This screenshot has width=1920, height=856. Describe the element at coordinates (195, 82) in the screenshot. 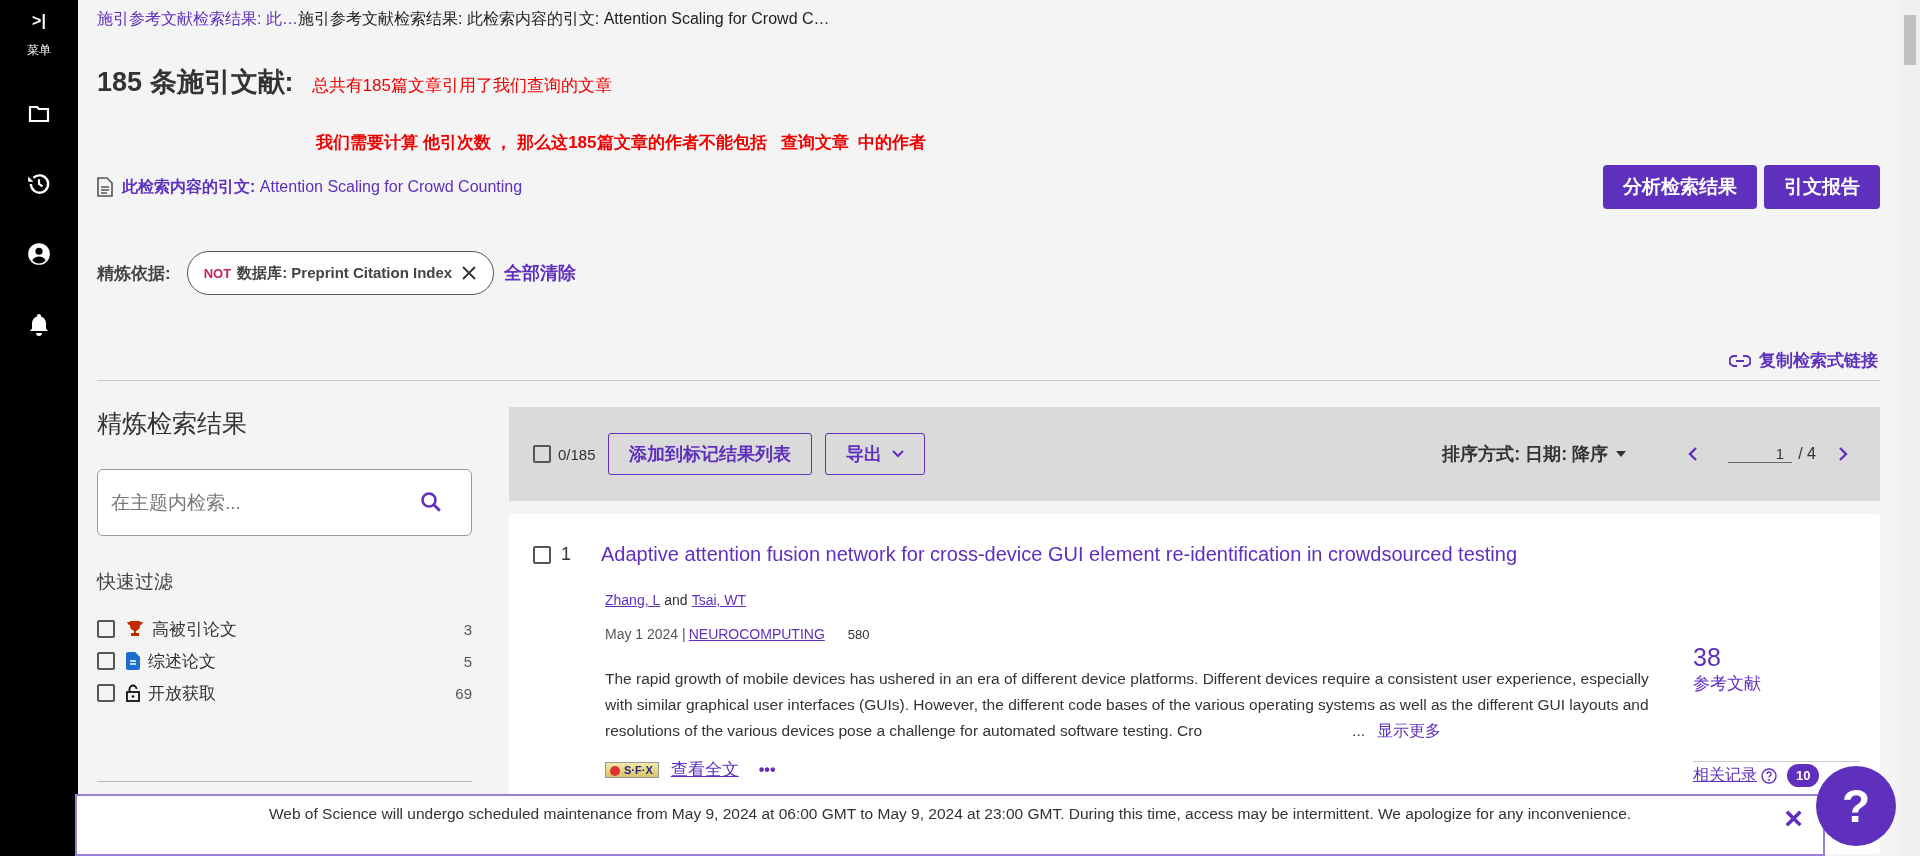

I see `results-title: 185 条施引文献:` at that location.